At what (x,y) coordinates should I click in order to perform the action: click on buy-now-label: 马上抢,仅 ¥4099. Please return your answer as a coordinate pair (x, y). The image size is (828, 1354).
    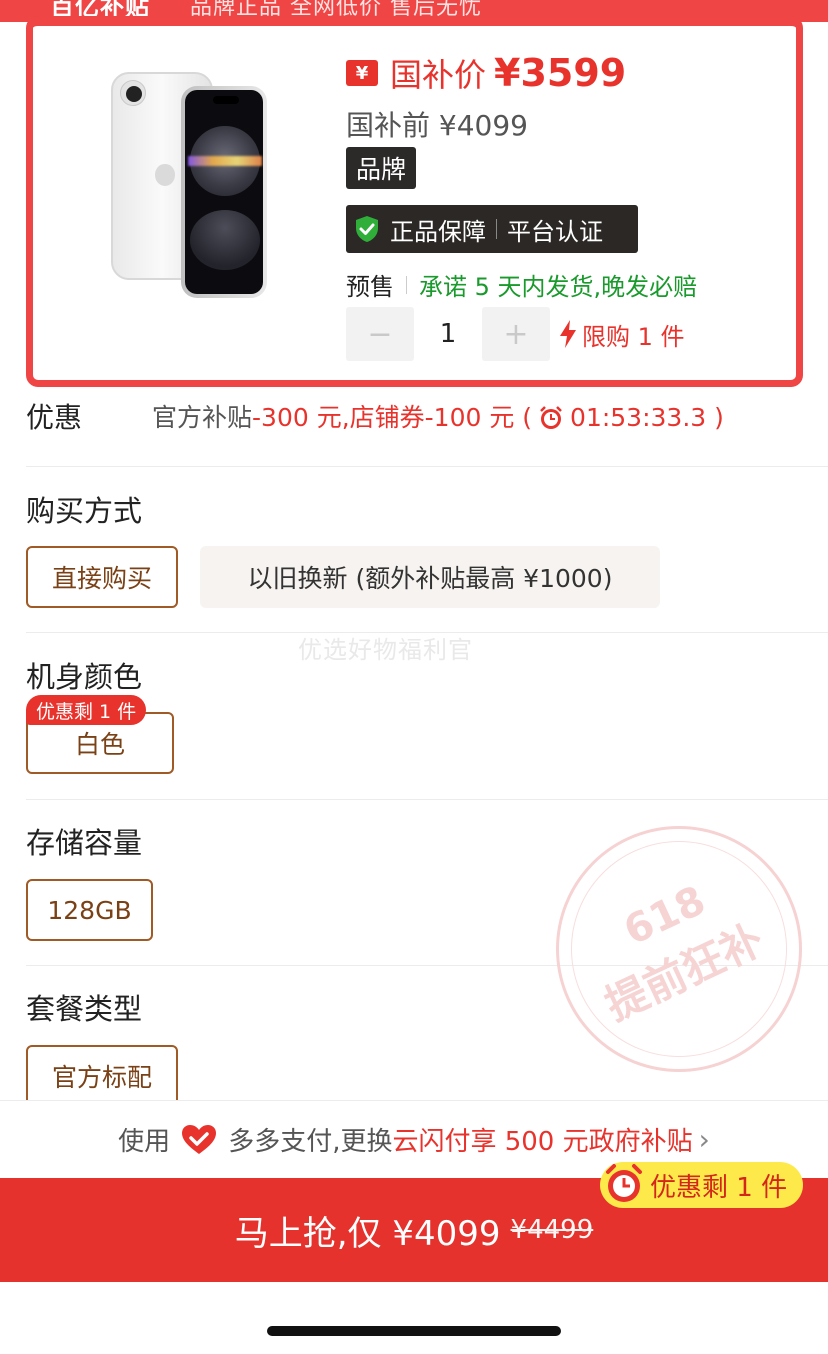
    Looking at the image, I should click on (367, 1233).